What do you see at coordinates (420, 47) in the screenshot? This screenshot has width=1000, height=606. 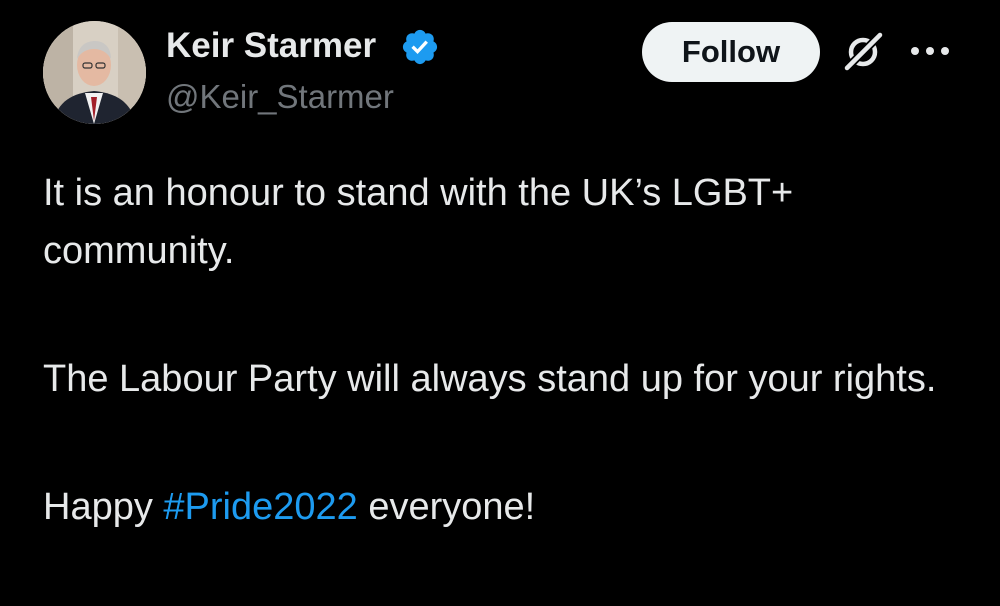 I see `verified-badge-icon` at bounding box center [420, 47].